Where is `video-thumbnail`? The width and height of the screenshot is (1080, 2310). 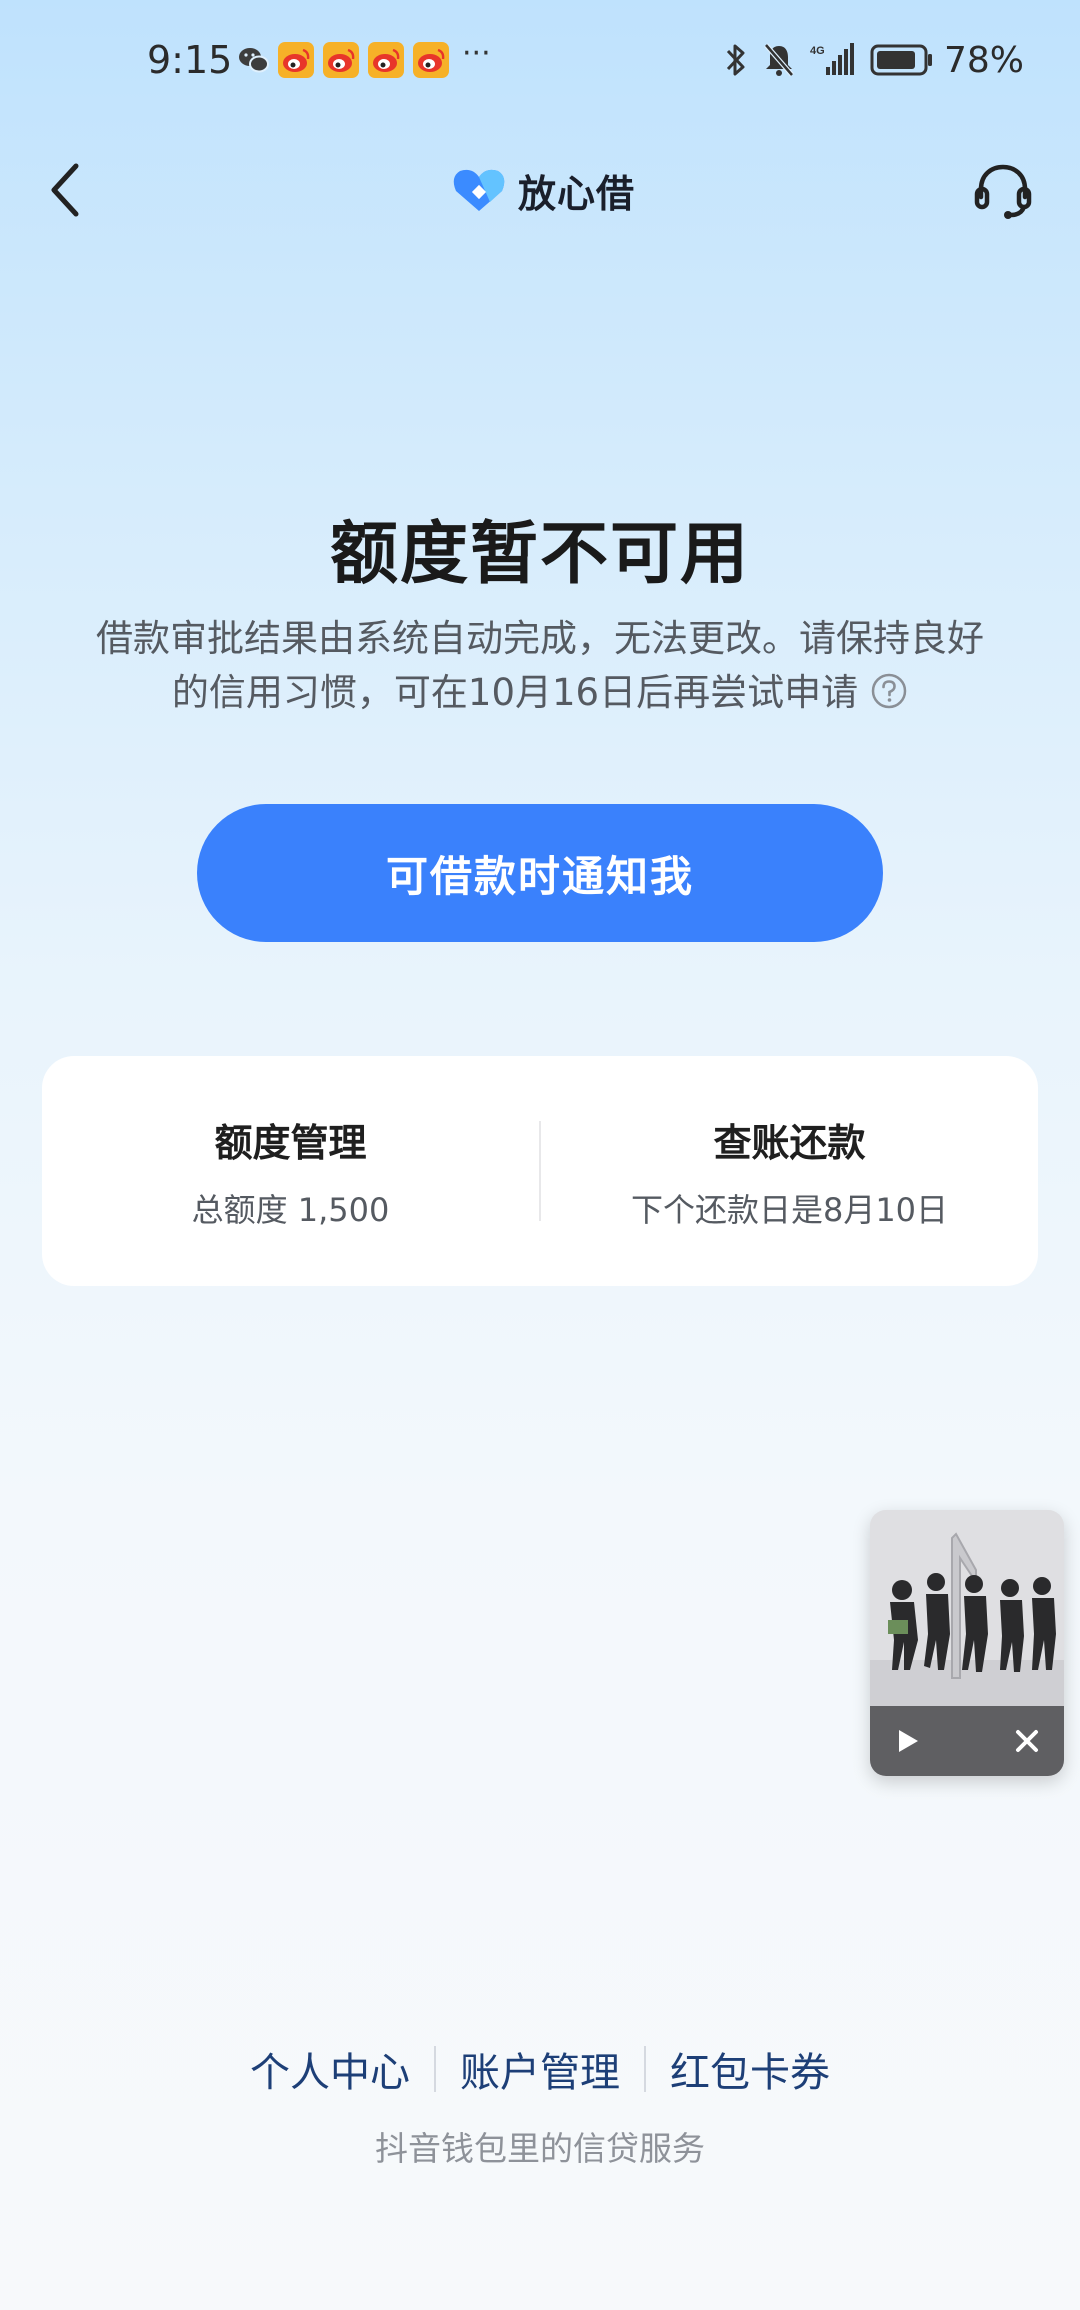 video-thumbnail is located at coordinates (967, 1608).